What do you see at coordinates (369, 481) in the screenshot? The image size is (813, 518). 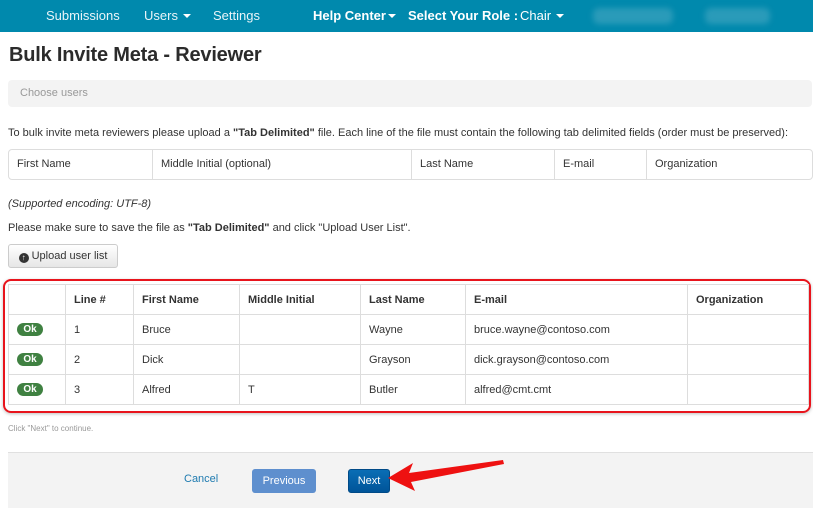 I see `next-button: Next` at bounding box center [369, 481].